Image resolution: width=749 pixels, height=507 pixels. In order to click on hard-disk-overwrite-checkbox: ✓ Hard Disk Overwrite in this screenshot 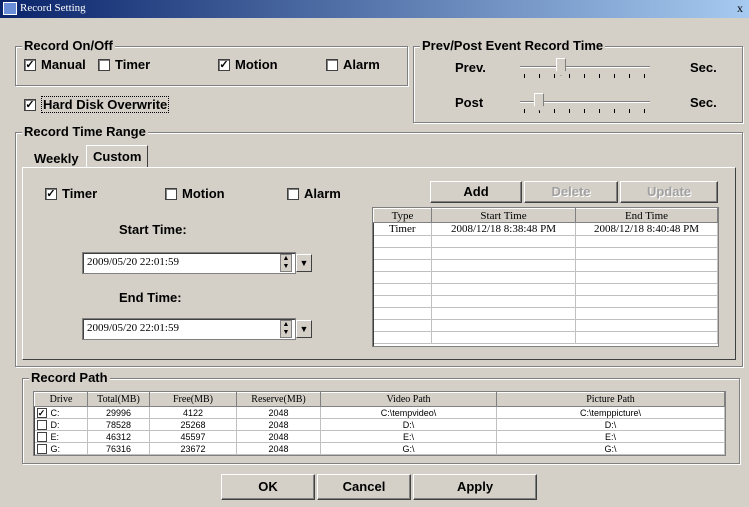, I will do `click(97, 104)`.